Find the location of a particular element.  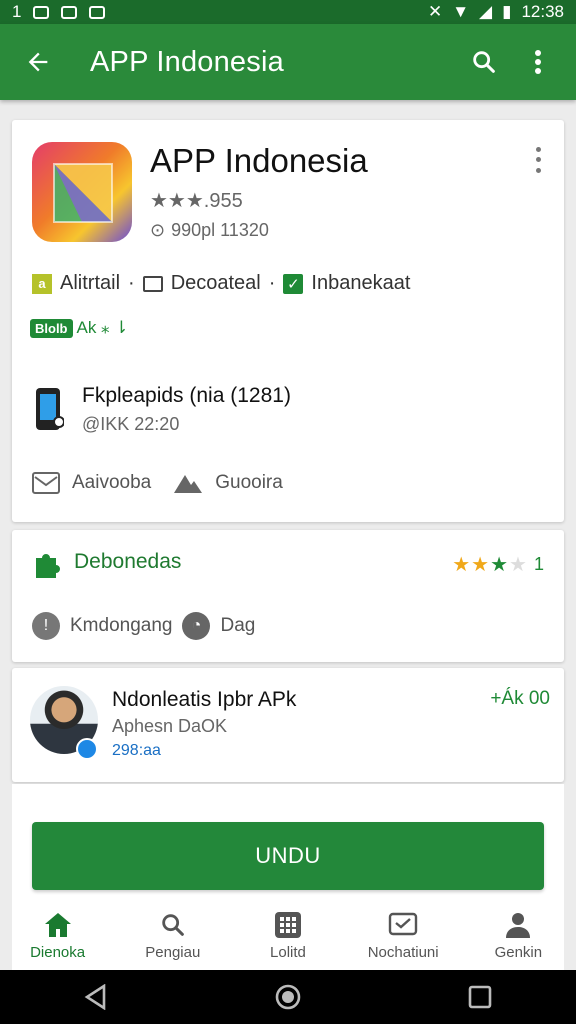

tag-icon: a is located at coordinates (42, 283).